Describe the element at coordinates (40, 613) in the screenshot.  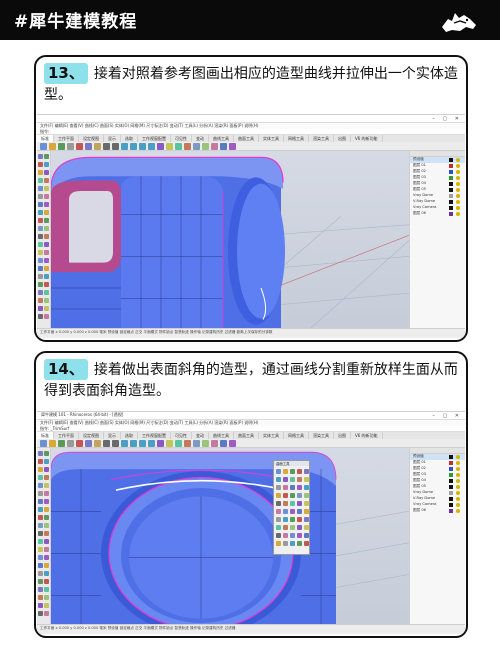
I see `rebuild-icon` at that location.